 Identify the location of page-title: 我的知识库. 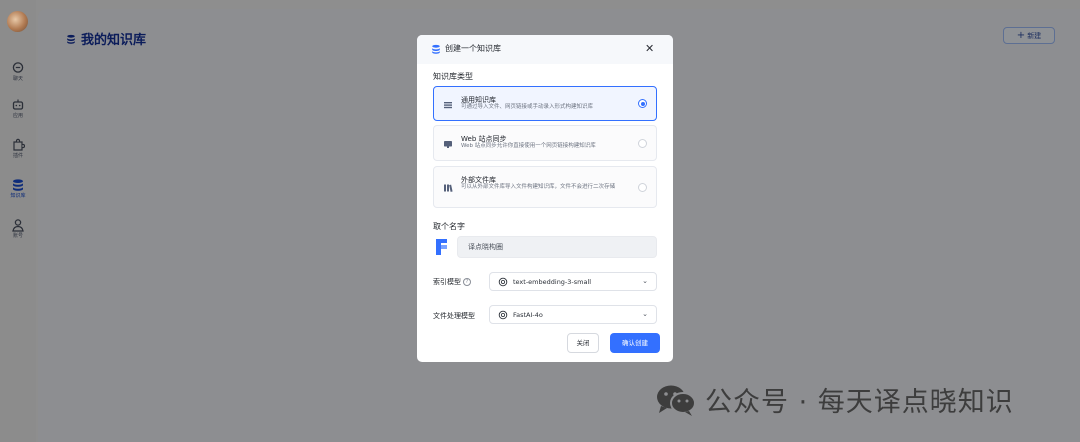
(106, 38).